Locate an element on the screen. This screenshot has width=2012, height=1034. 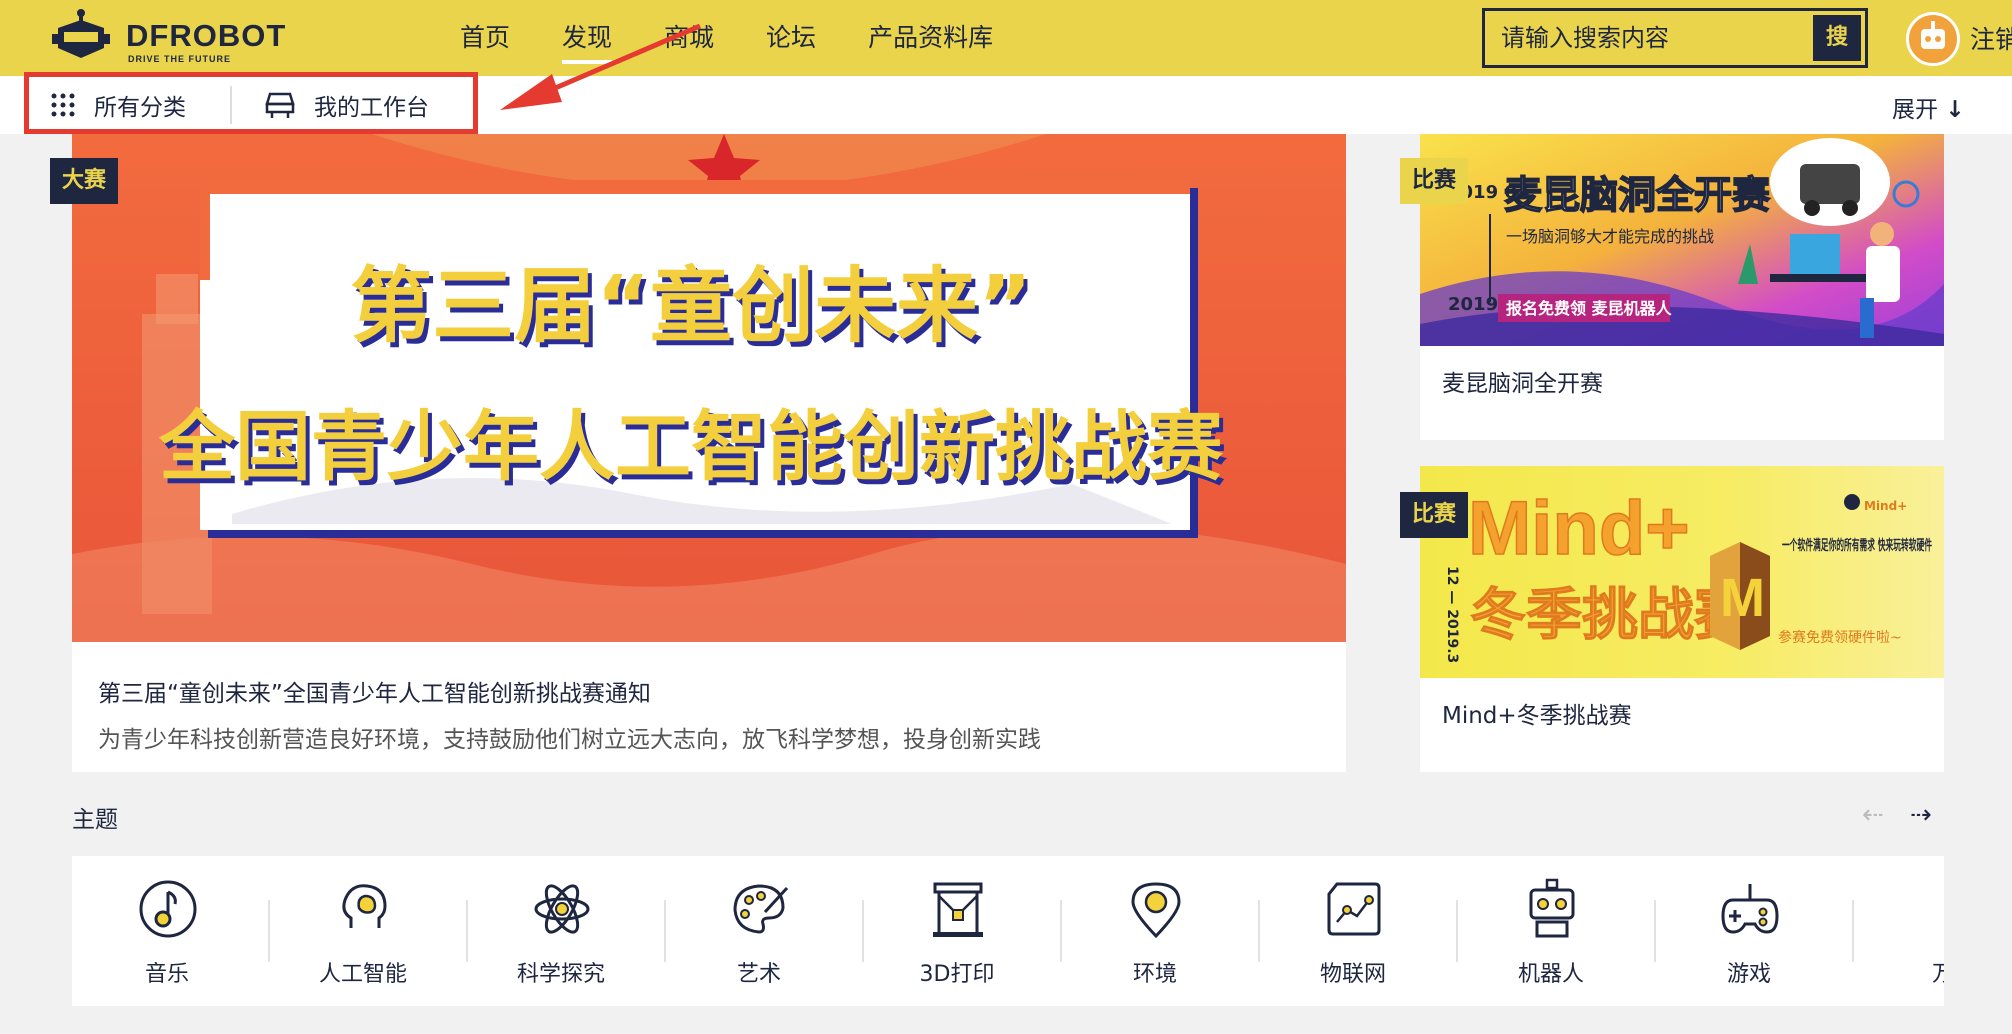
mindplus-image-date: 12 — 2019.3 is located at coordinates (1452, 614).